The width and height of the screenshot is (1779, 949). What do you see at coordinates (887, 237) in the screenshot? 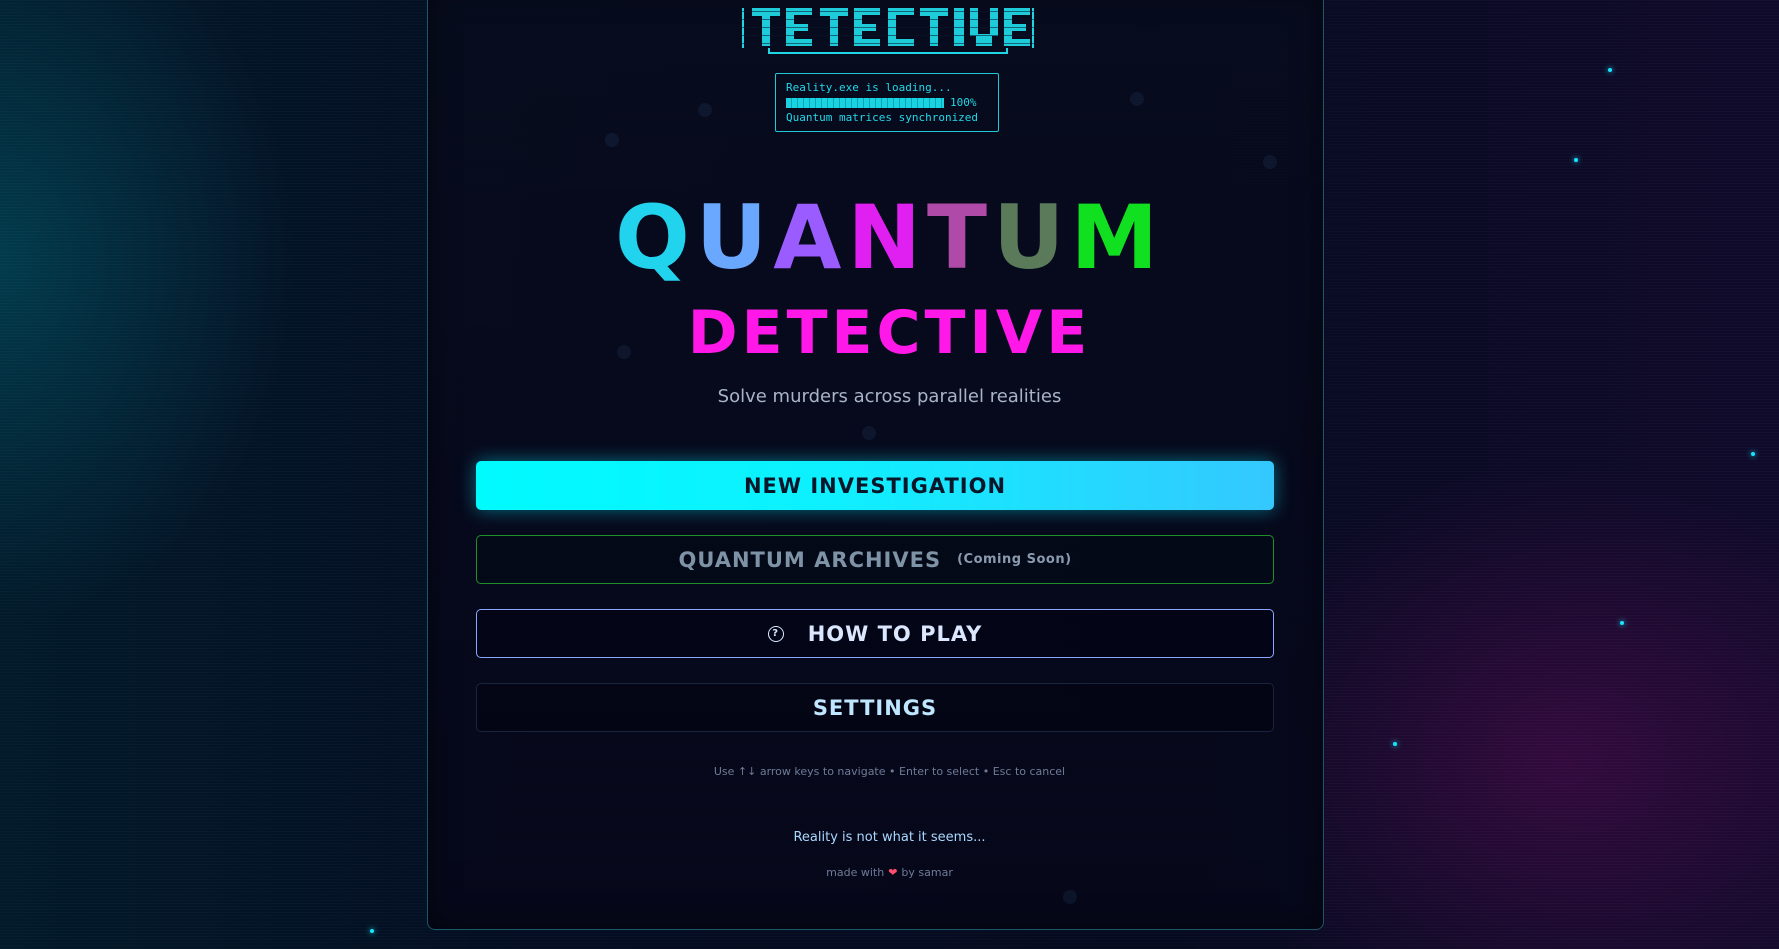
I see `title-letter: N` at bounding box center [887, 237].